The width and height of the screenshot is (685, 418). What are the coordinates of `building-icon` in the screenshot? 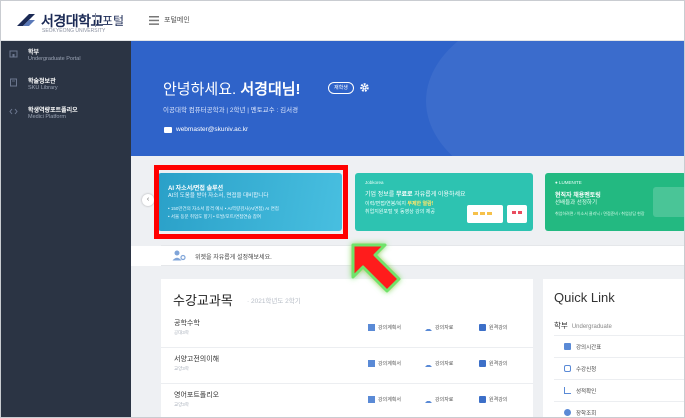 It's located at (13, 54).